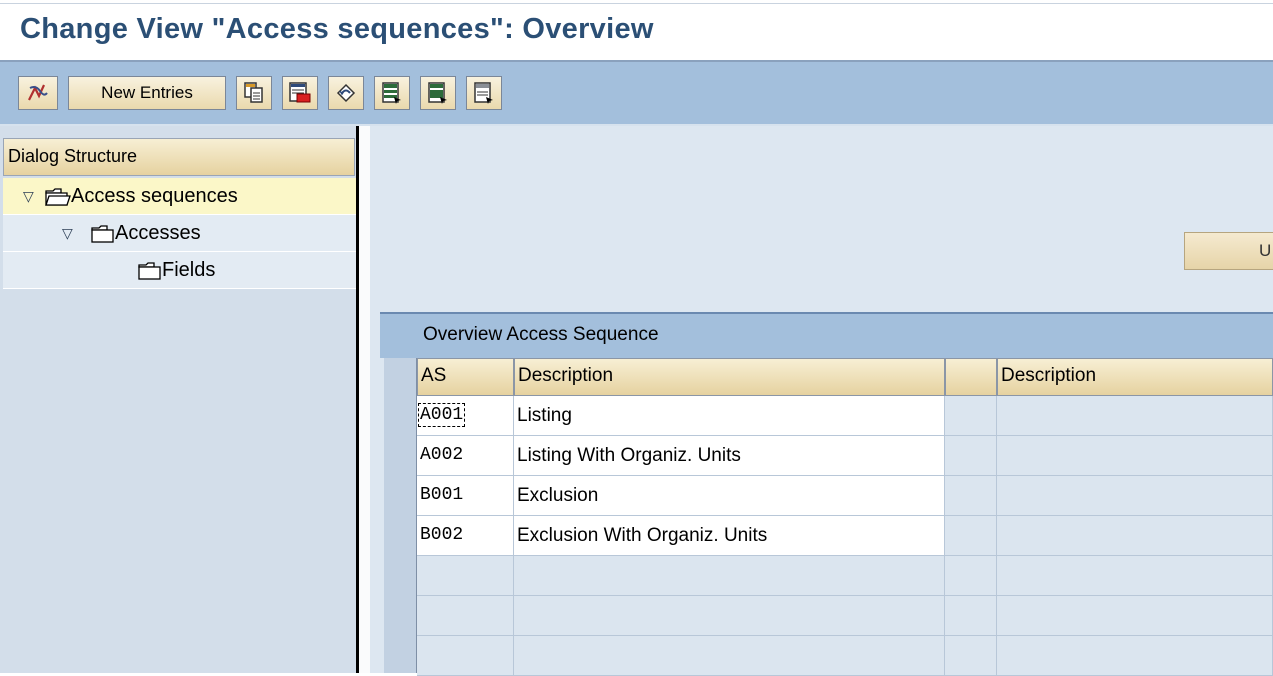 This screenshot has height=676, width=1273. Describe the element at coordinates (558, 495) in the screenshot. I see `description-value: Exclusion` at that location.